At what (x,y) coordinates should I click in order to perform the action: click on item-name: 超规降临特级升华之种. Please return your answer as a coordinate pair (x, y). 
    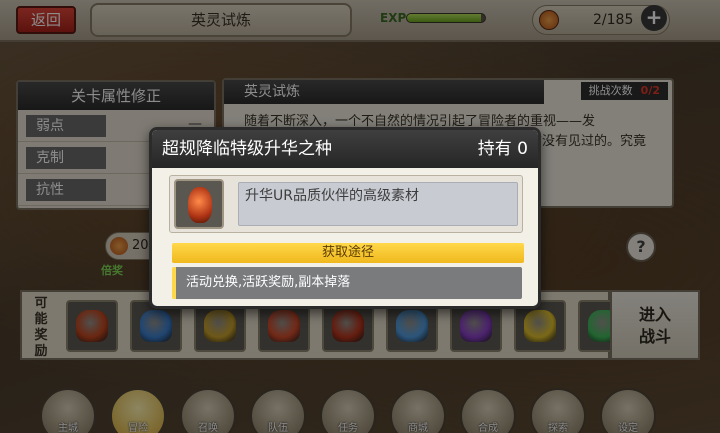
    Looking at the image, I should click on (247, 149).